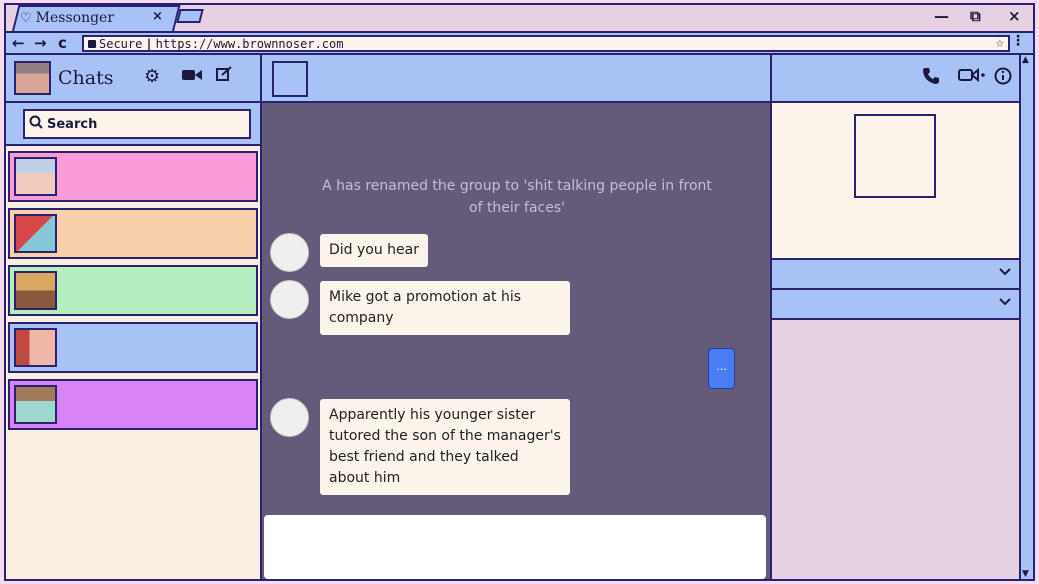 The image size is (1039, 584). What do you see at coordinates (121, 43) in the screenshot?
I see `secure-label: Secure` at bounding box center [121, 43].